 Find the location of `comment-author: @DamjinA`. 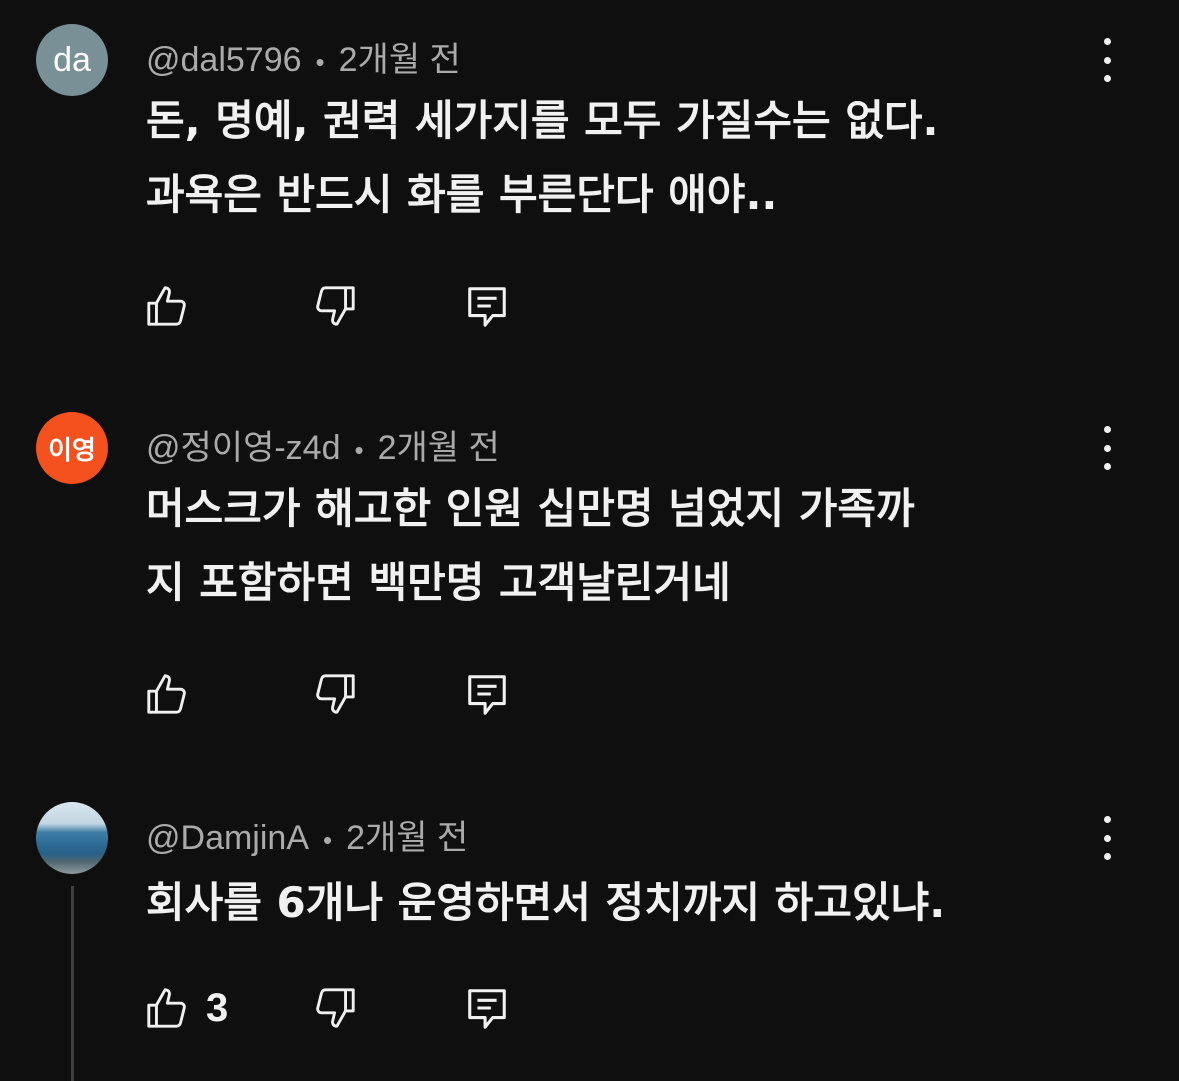

comment-author: @DamjinA is located at coordinates (227, 838).